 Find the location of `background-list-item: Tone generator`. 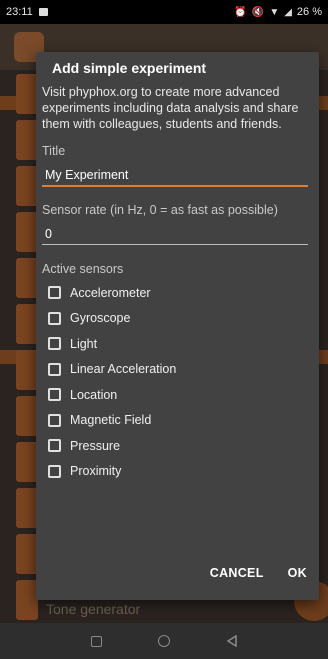

background-list-item: Tone generator is located at coordinates (93, 609).